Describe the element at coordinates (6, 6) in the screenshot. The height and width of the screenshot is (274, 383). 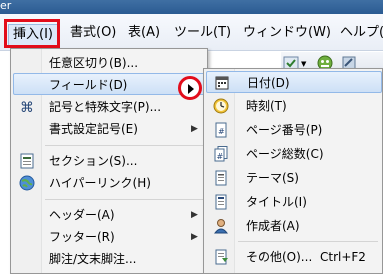
I see `window-title: er` at that location.